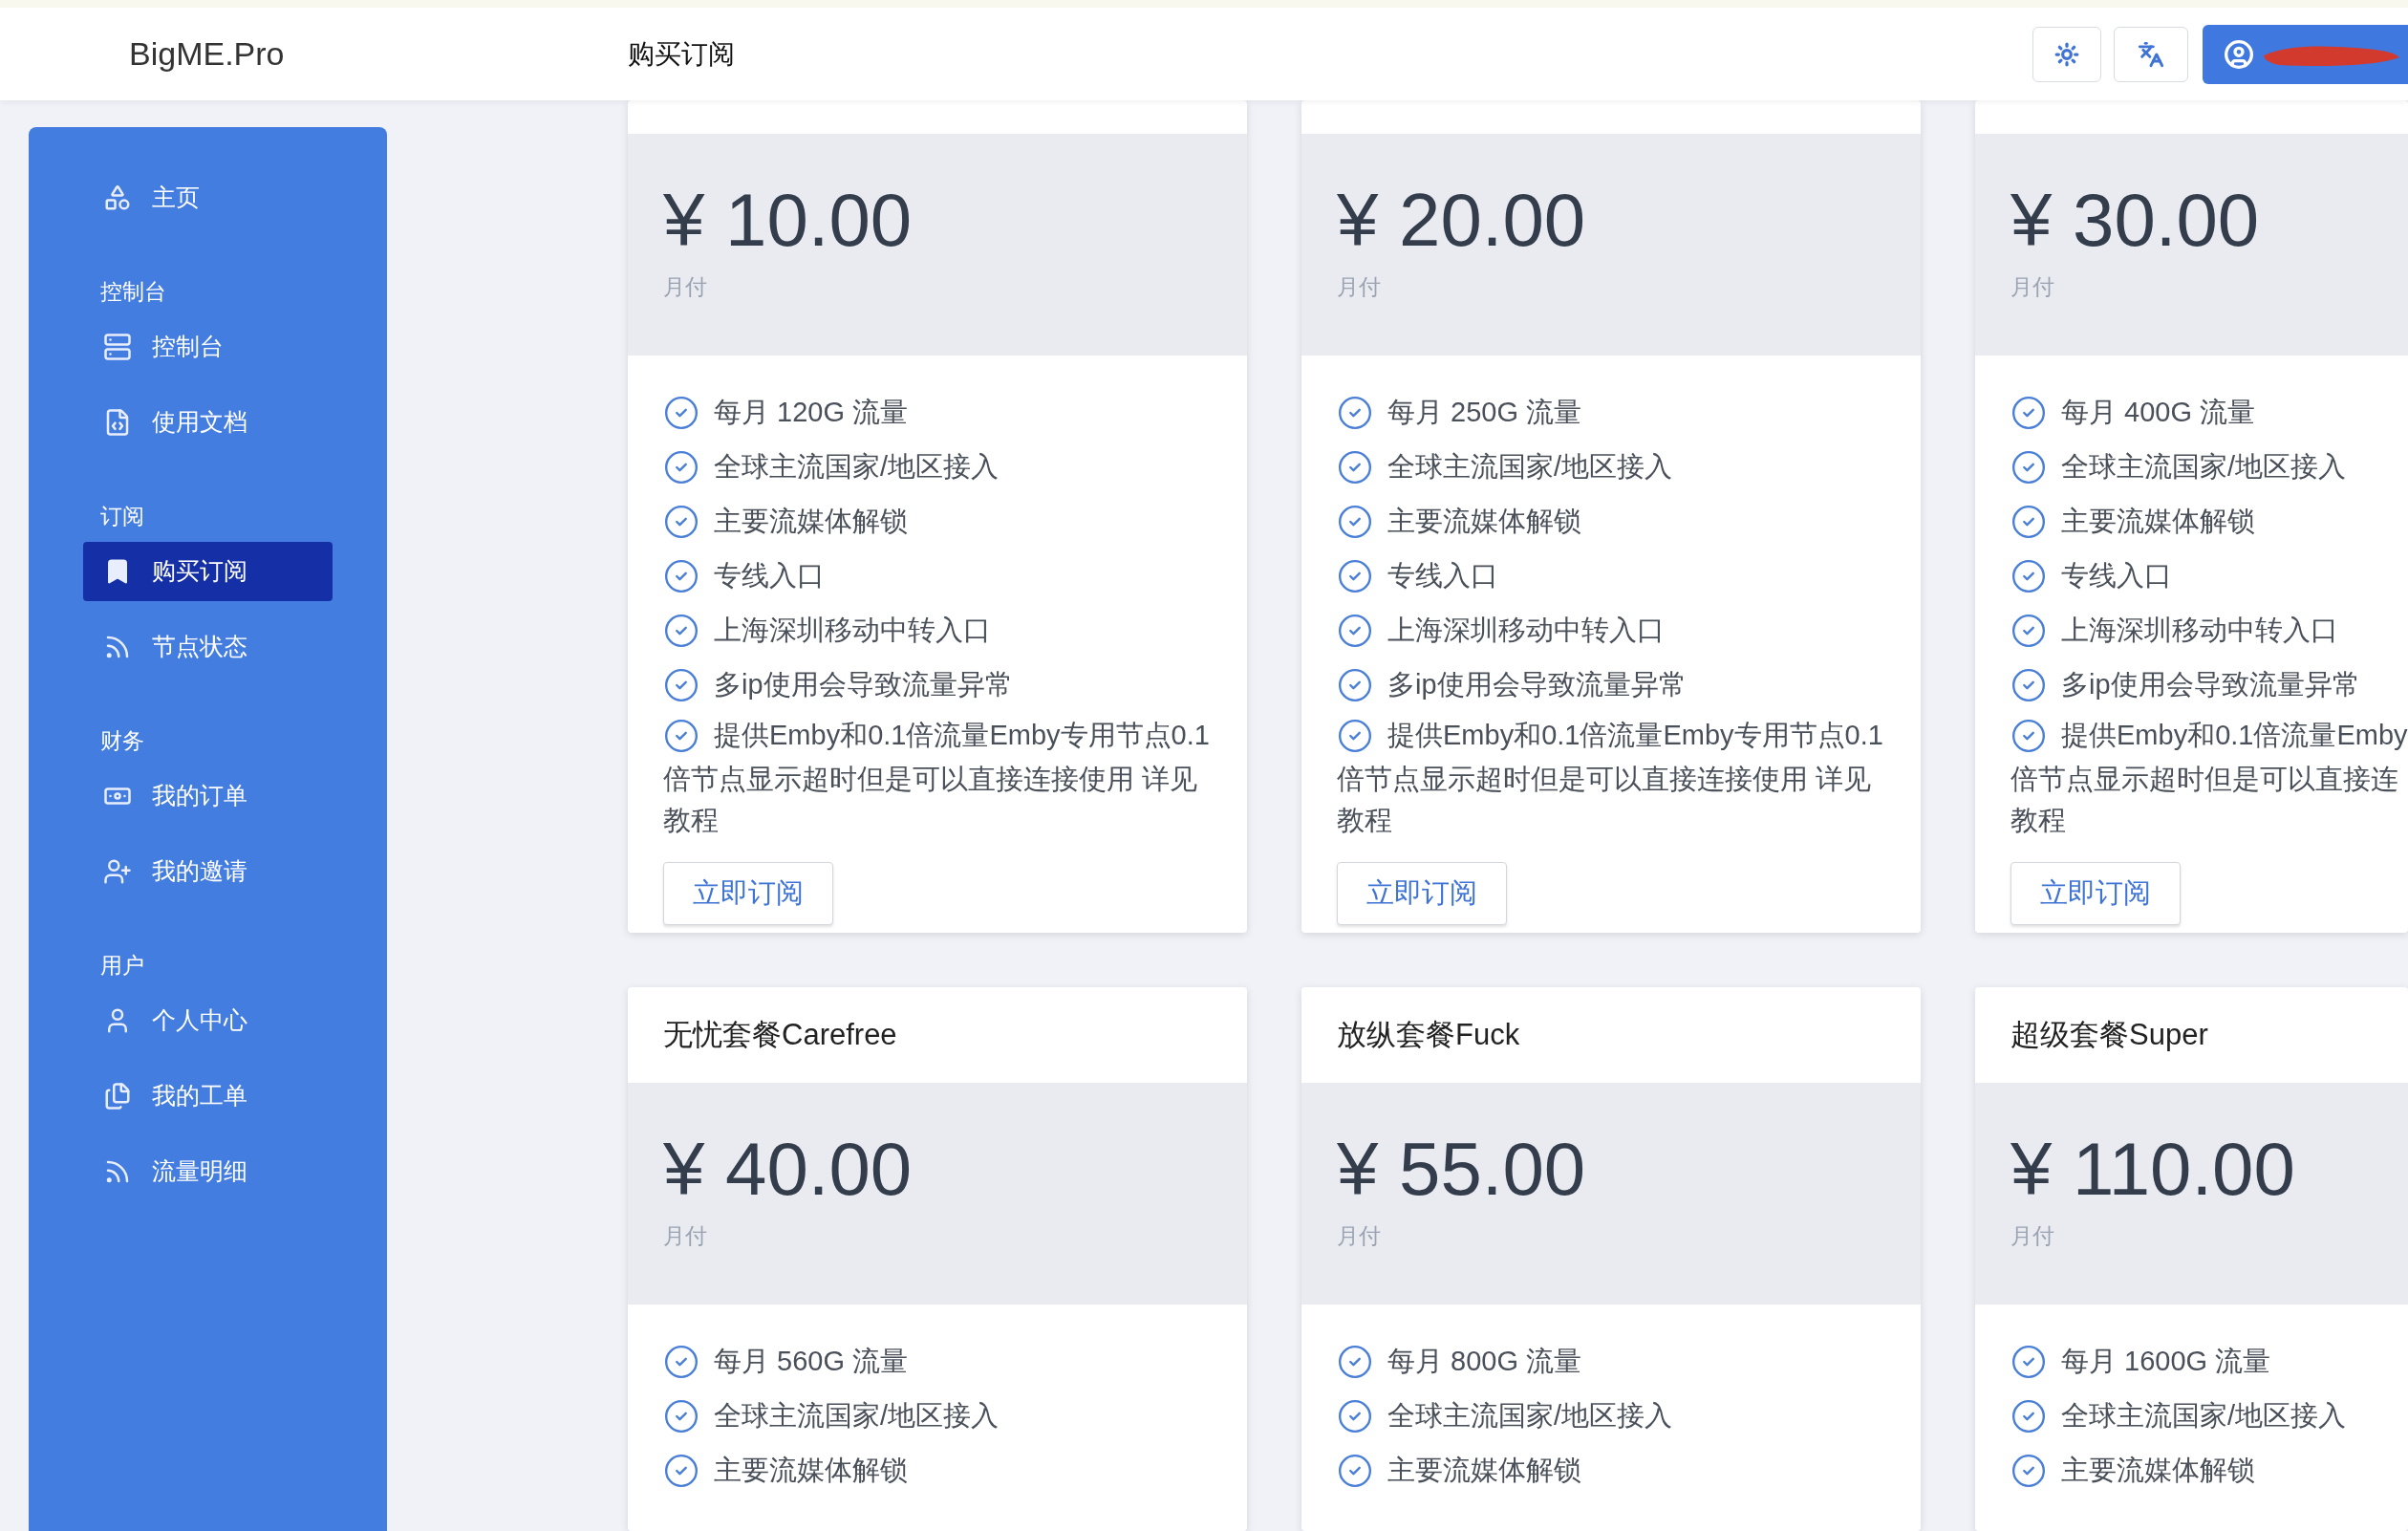  What do you see at coordinates (2239, 54) in the screenshot?
I see `user-icon` at bounding box center [2239, 54].